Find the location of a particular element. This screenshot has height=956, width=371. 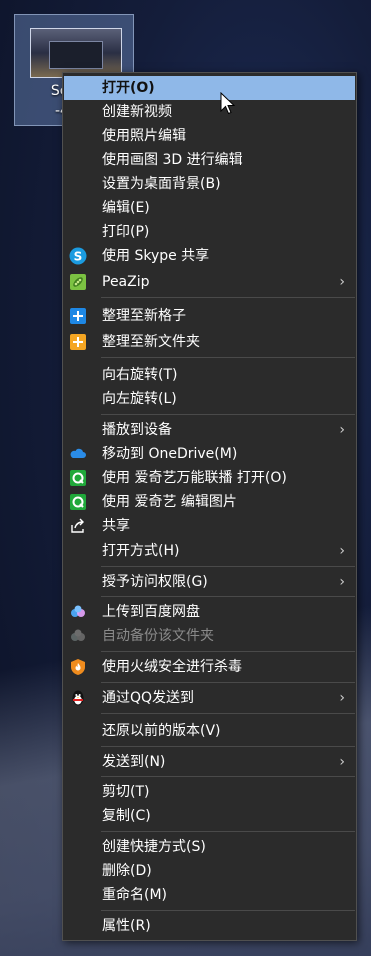

menu-item-give-access: 授予访问权限(G) › is located at coordinates (209, 582).